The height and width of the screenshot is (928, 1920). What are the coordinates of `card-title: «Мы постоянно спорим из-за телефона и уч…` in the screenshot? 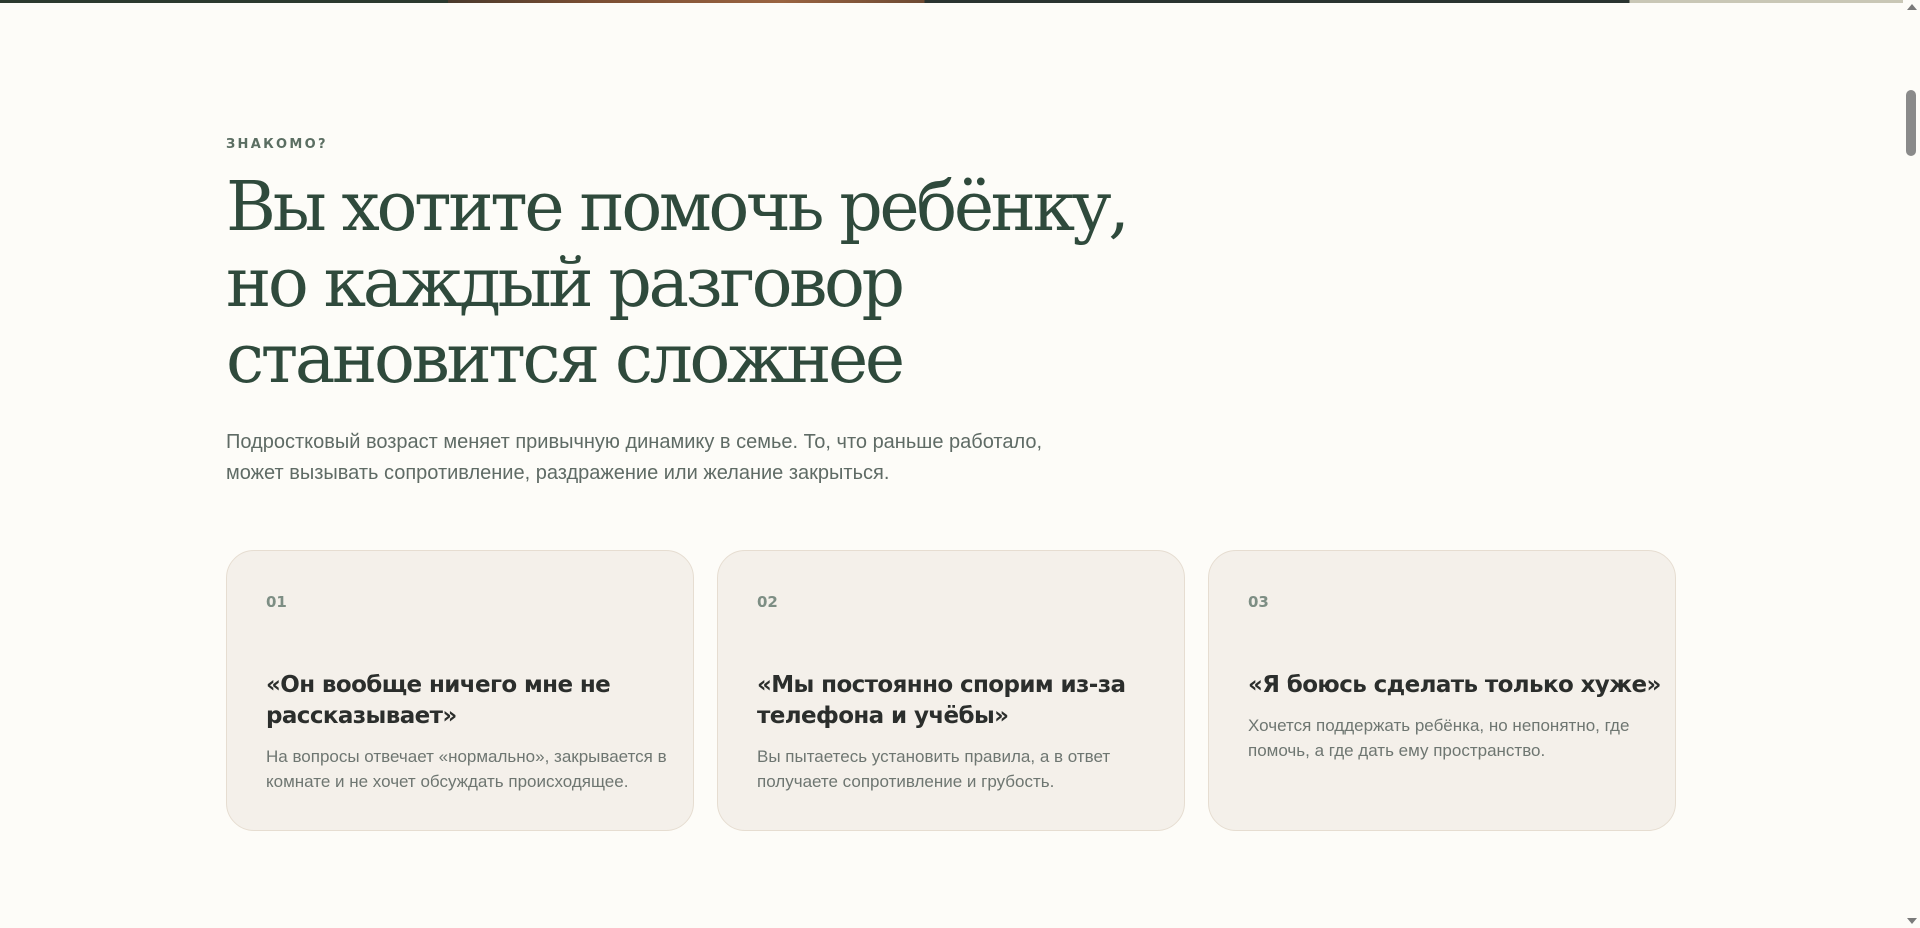 It's located at (957, 732).